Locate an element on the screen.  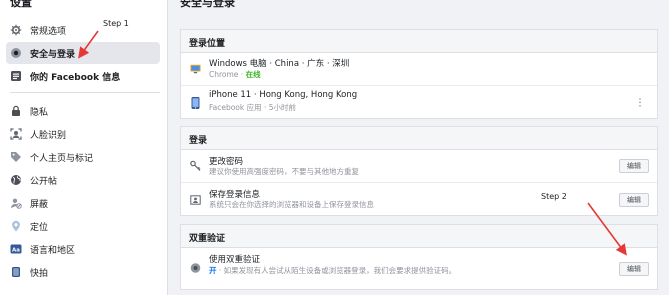
step1-arrow is located at coordinates (88, 44).